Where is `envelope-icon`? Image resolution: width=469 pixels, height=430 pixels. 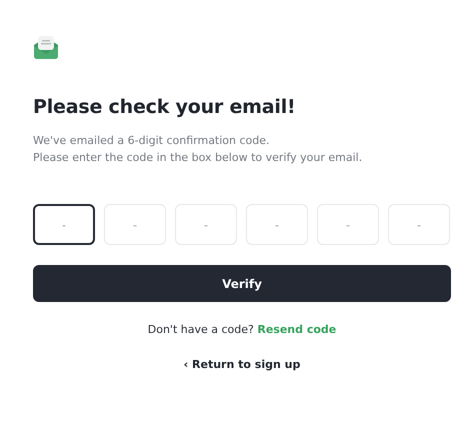 envelope-icon is located at coordinates (46, 47).